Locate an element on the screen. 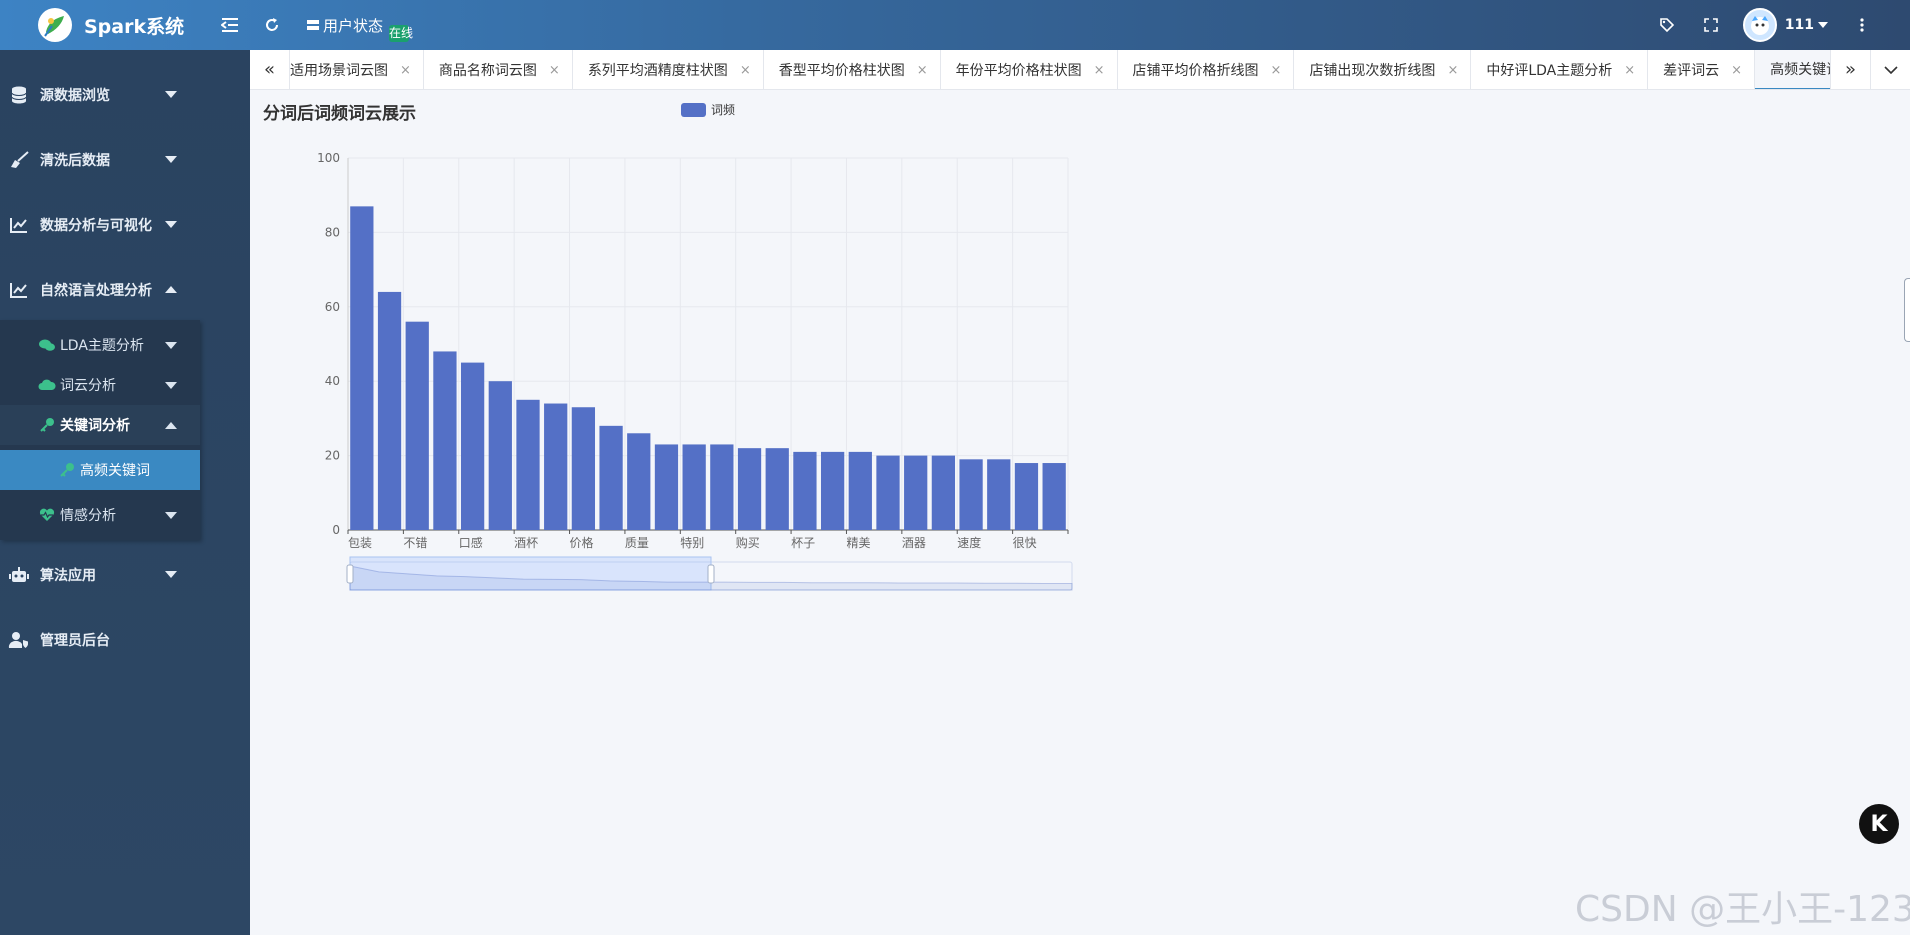 This screenshot has width=1910, height=935. server-icon is located at coordinates (313, 25).